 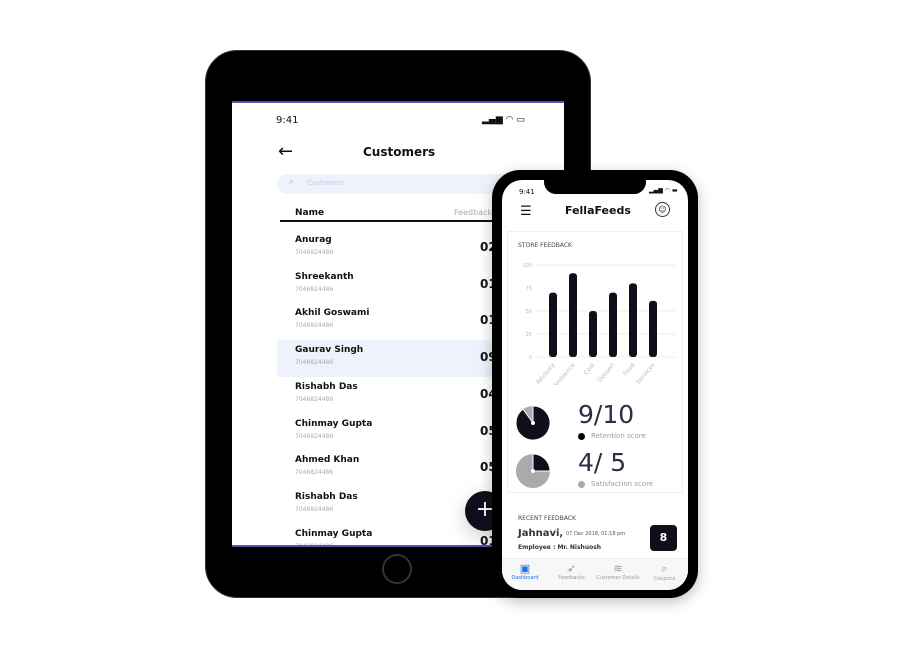 What do you see at coordinates (618, 436) in the screenshot?
I see `score-label: Retention score` at bounding box center [618, 436].